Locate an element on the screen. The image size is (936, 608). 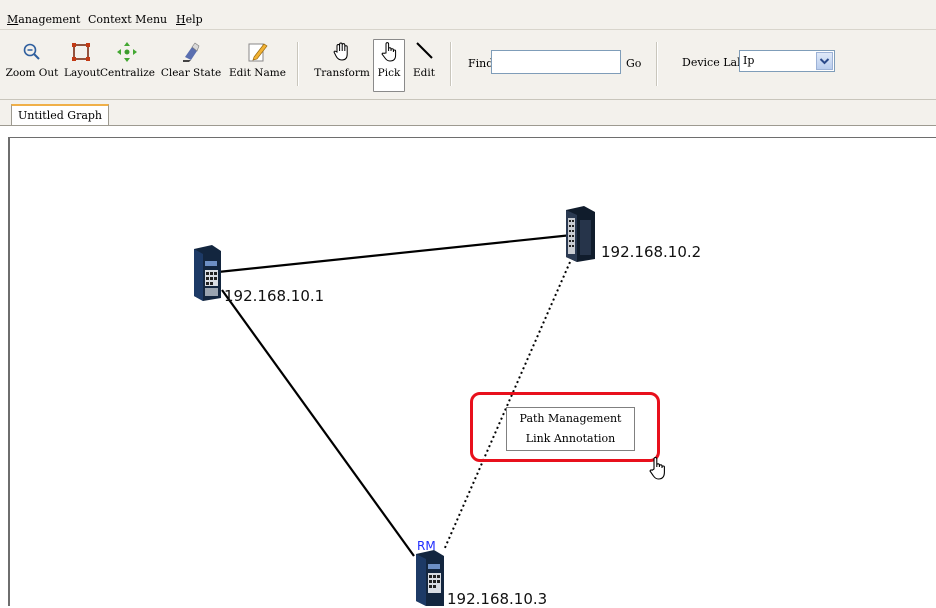
context-menu: Path Management Link Annotation is located at coordinates (570, 429).